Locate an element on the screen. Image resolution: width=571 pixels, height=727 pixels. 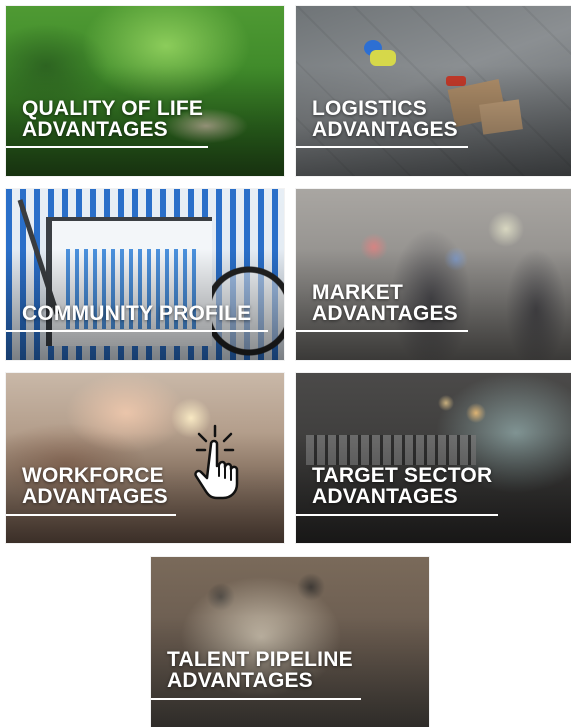
tile-quality-of-life-advantages: QUALITY OF LIFE ADVANTAGES is located at coordinates (145, 91).